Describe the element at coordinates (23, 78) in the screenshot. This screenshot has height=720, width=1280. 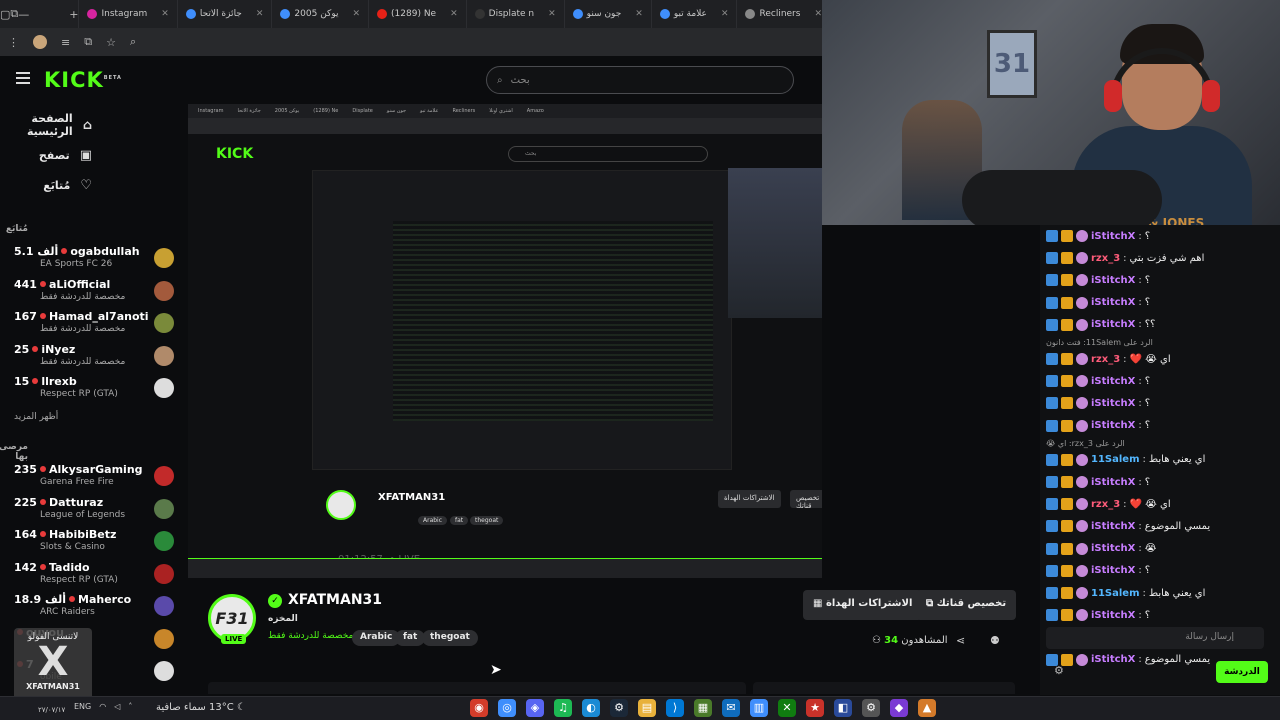
I see `hamburger-menu-icon` at that location.